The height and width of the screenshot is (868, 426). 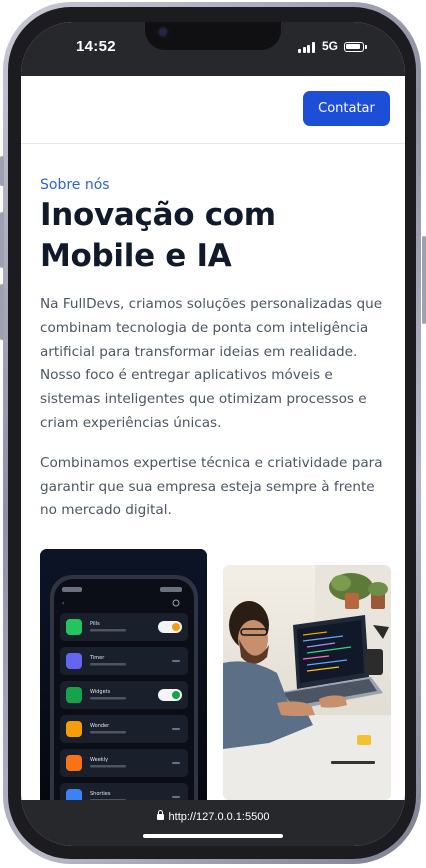 I want to click on mobile-app-illustration: ‹ Pills Timer Widgets Wonder Weekly Shorties, so click(x=123, y=679).